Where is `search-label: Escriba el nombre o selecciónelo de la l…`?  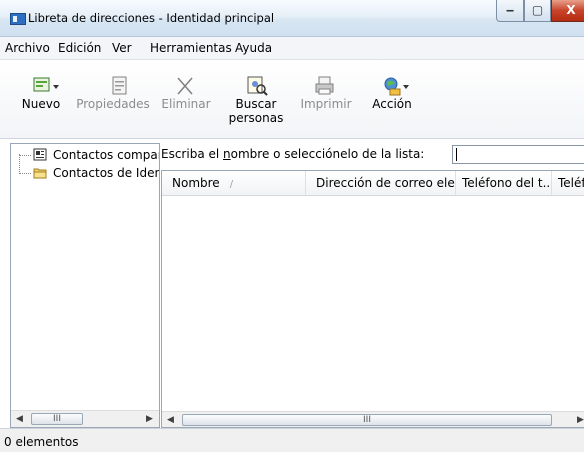 search-label: Escriba el nombre o selecciónelo de la l… is located at coordinates (292, 154).